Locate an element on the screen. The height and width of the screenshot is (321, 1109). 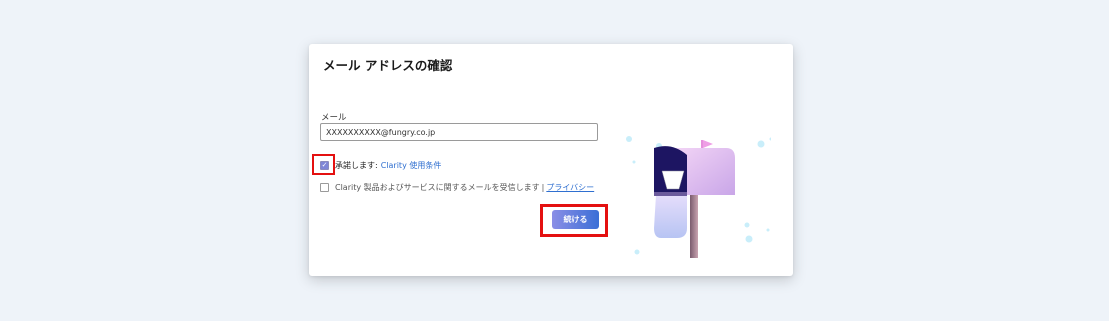
dialog-title: メール アドレスの確認 is located at coordinates (388, 65).